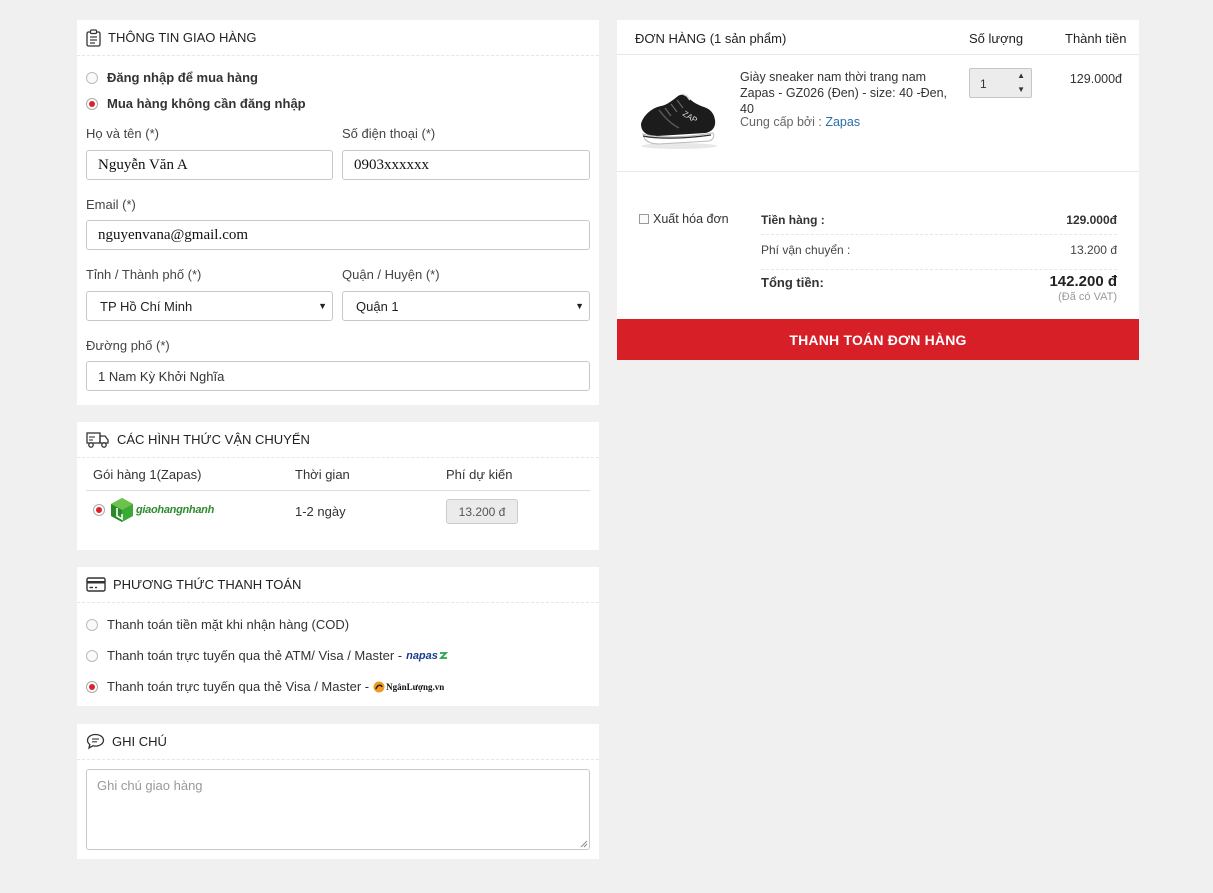 Image resolution: width=1213 pixels, height=893 pixels. I want to click on notes-title: GHI CHÚ, so click(139, 741).